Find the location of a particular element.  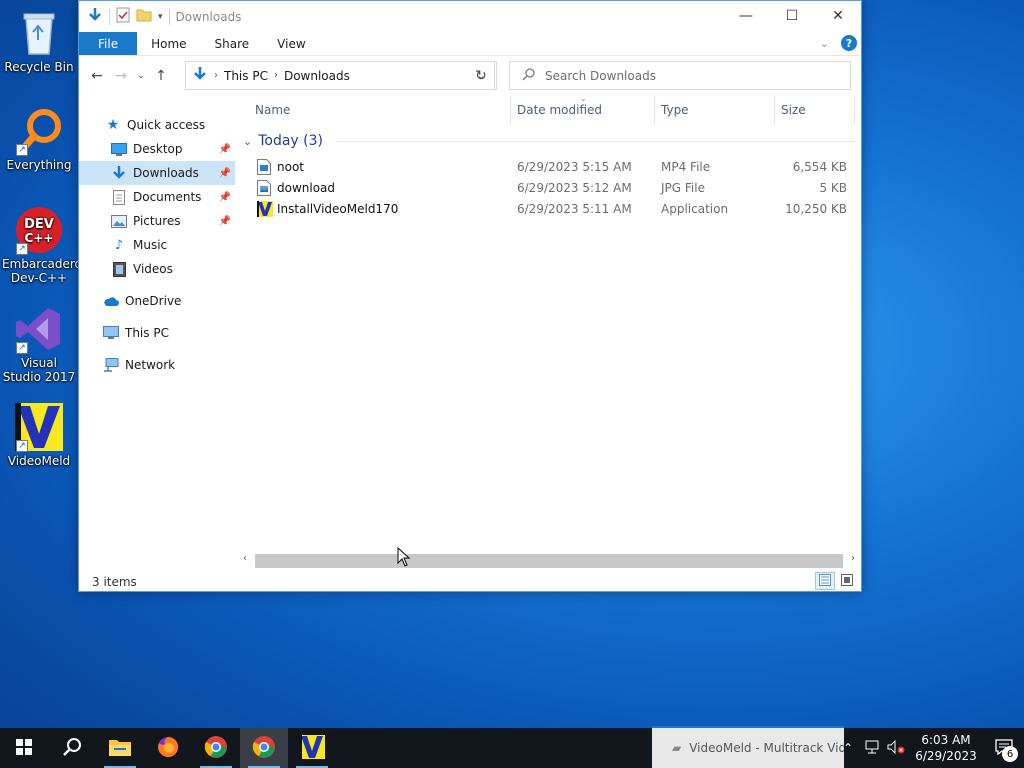

address-bar: › This PC › Downloads ⌄ is located at coordinates (340, 75).